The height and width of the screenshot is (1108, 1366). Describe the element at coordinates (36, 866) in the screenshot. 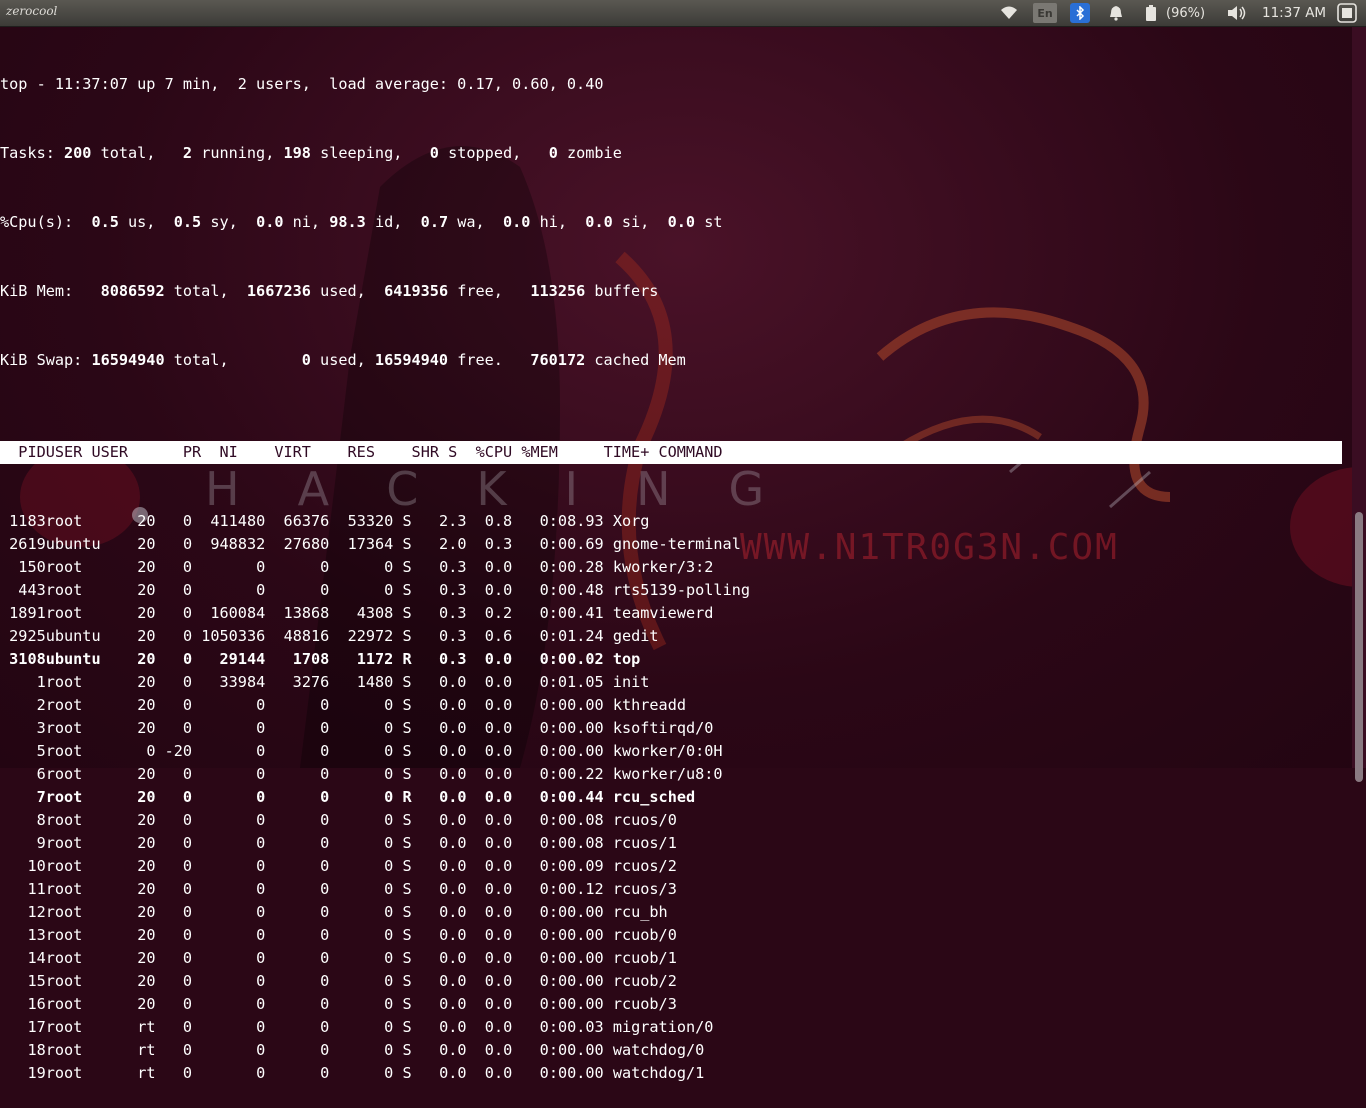

I see `cell-pid: 10` at that location.